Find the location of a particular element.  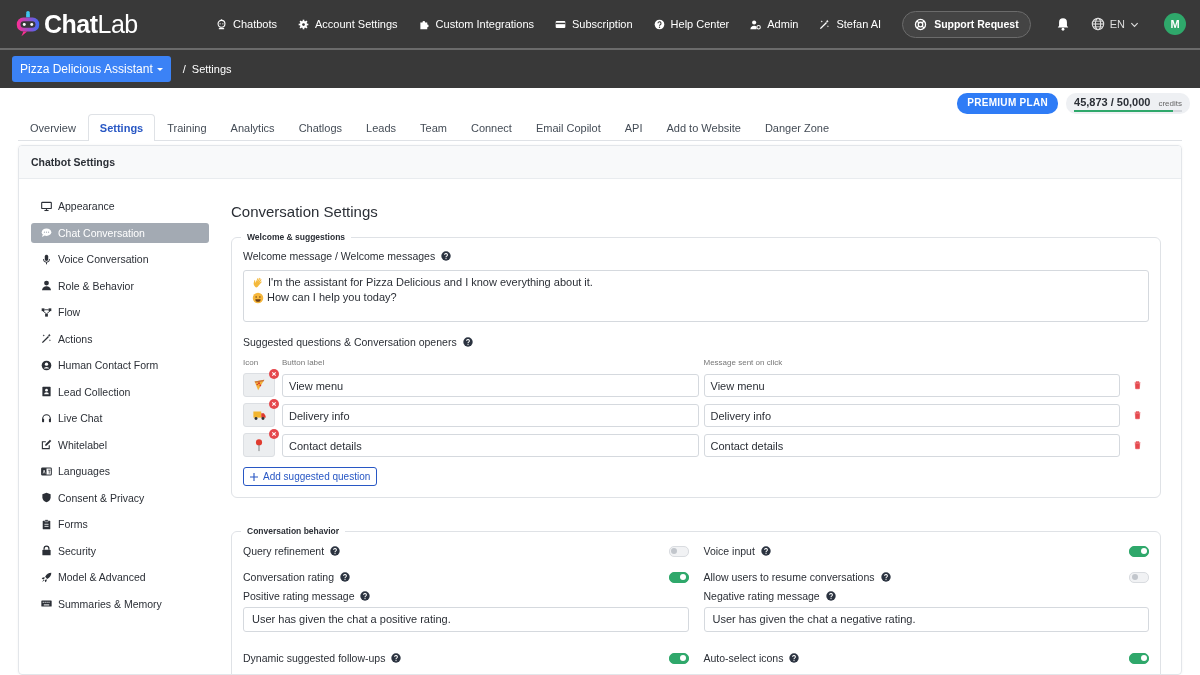

tab: Add to Website is located at coordinates (703, 127).